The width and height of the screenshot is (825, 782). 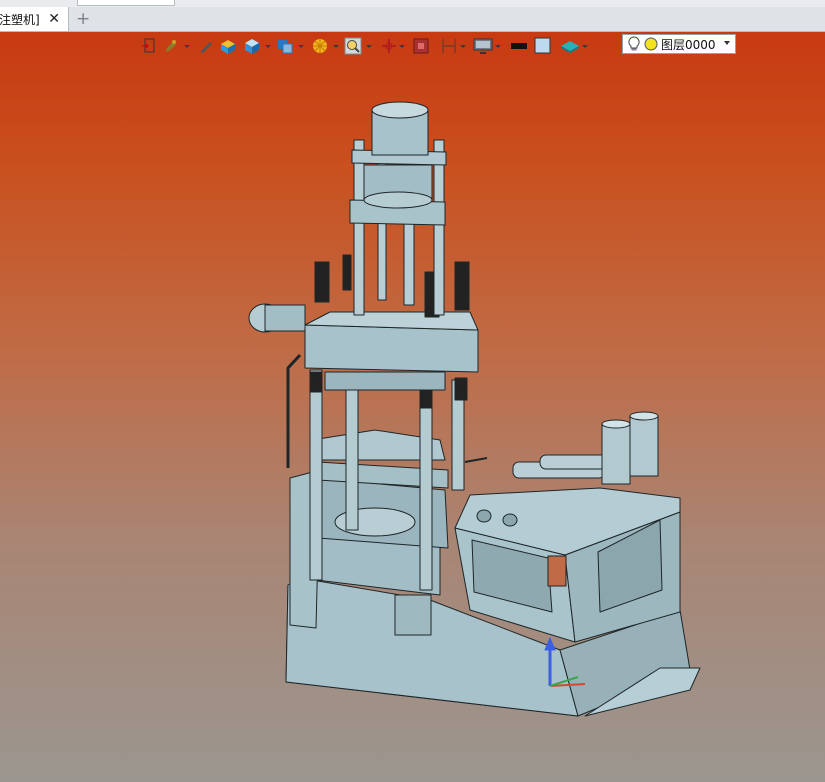 What do you see at coordinates (20, 19) in the screenshot?
I see `document-tab-title: 注塑机]` at bounding box center [20, 19].